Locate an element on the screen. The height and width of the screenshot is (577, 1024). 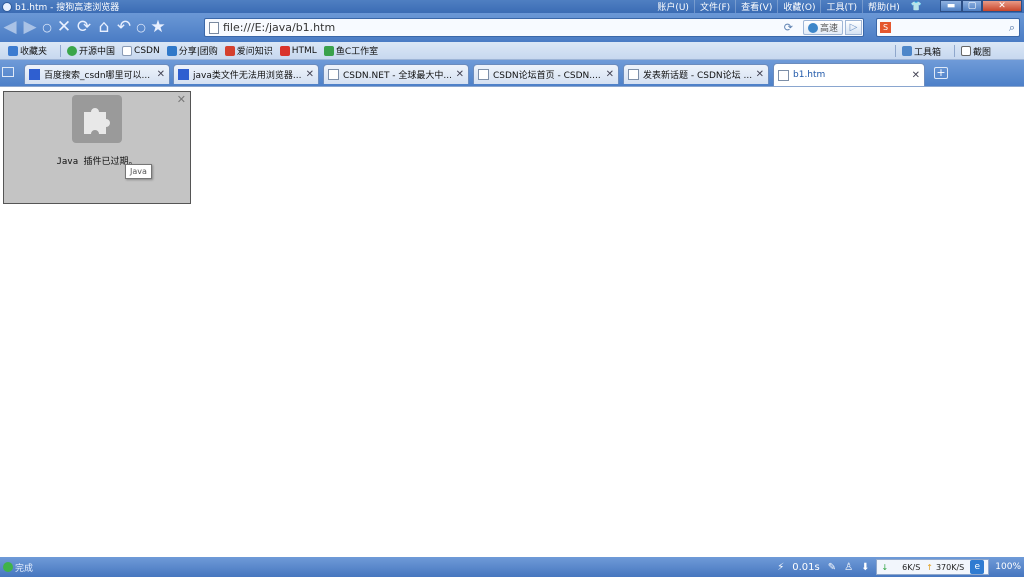
favorites-icon is located at coordinates (13, 50).